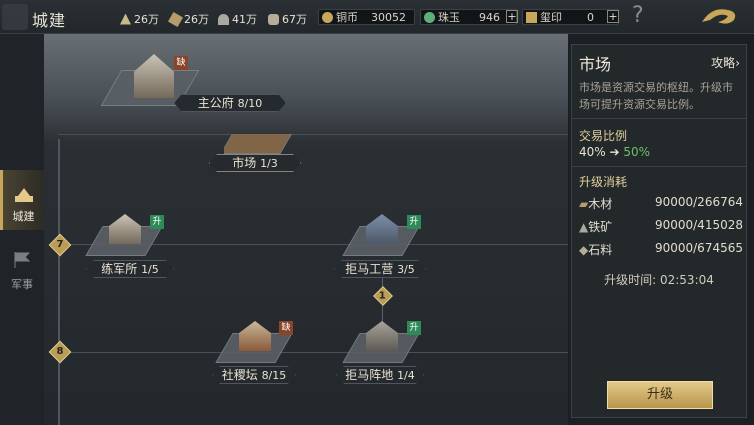 The image size is (754, 425). I want to click on add-seal-button: +, so click(613, 16).